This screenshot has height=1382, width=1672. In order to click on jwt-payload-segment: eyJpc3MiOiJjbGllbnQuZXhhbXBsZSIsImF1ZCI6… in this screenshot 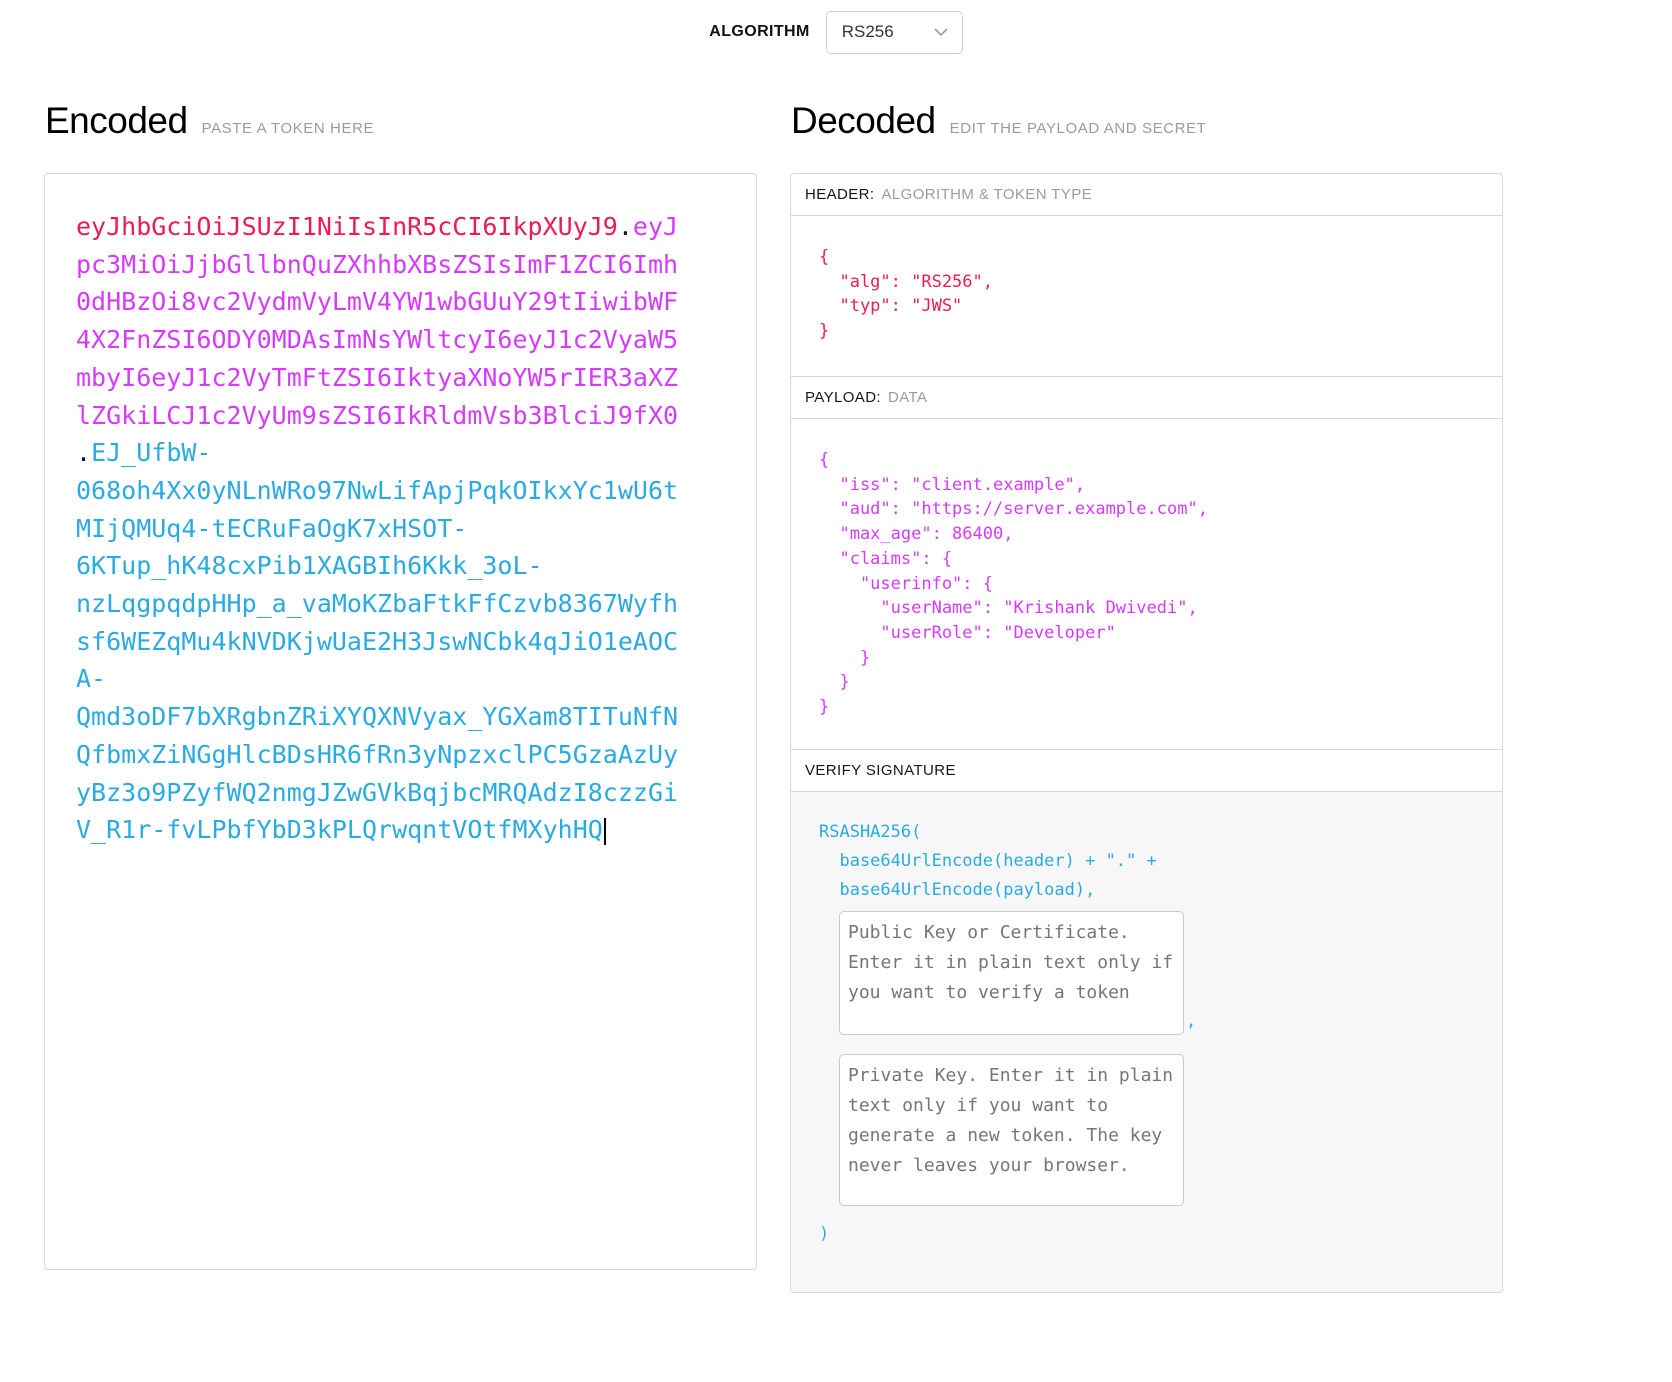, I will do `click(377, 321)`.